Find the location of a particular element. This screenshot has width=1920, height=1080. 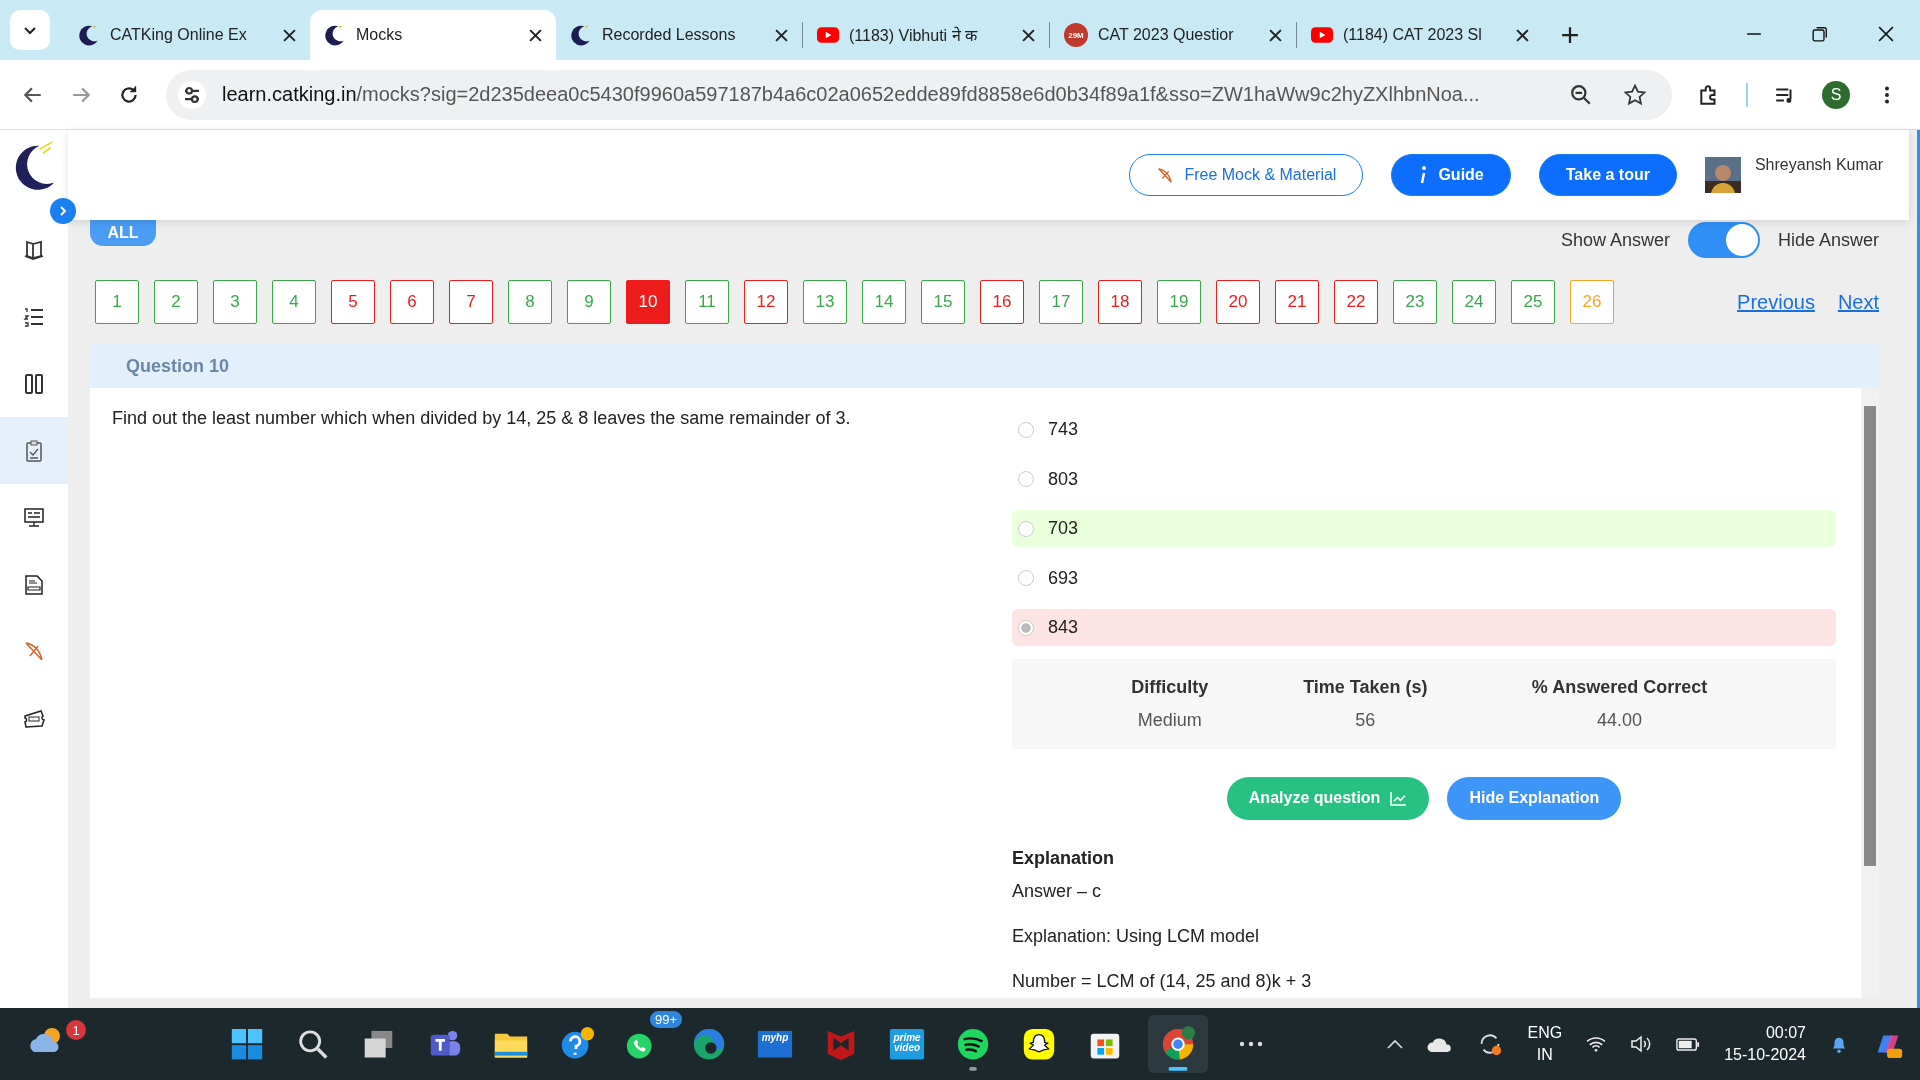

site-settings-icon is located at coordinates (192, 94).